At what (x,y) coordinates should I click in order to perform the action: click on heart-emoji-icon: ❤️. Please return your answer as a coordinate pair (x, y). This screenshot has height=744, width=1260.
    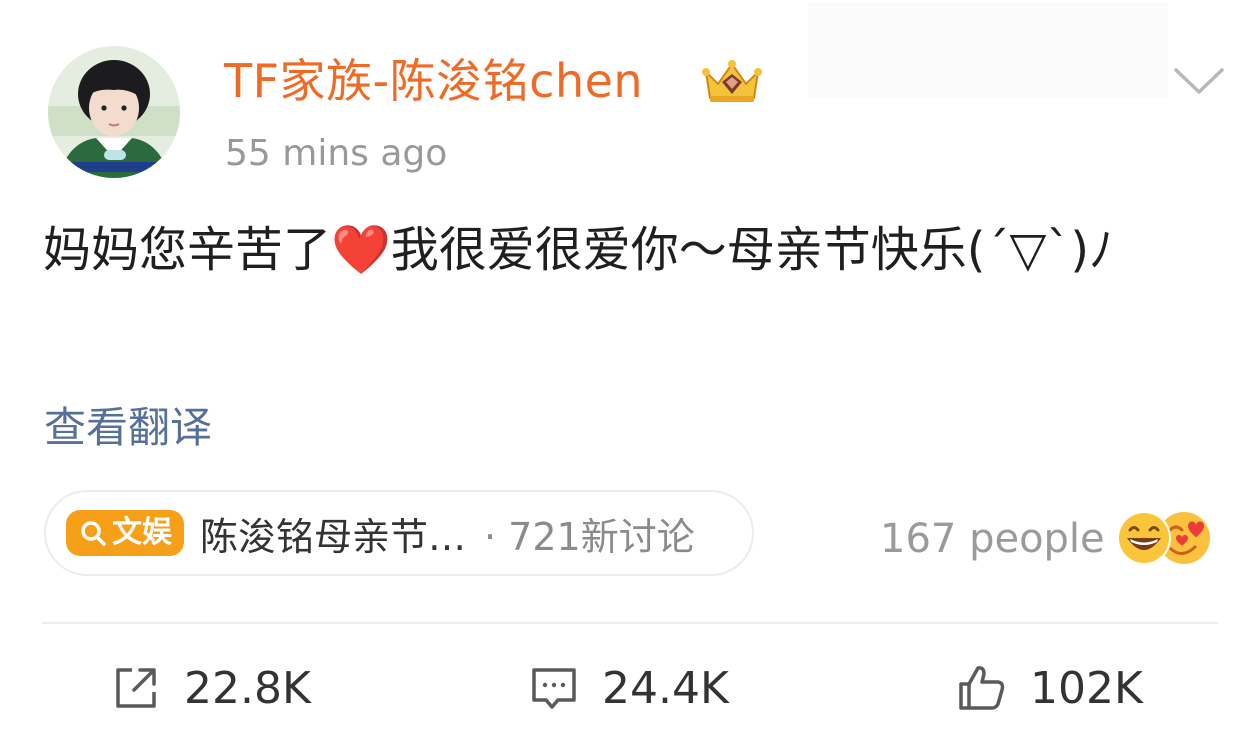
    Looking at the image, I should click on (361, 250).